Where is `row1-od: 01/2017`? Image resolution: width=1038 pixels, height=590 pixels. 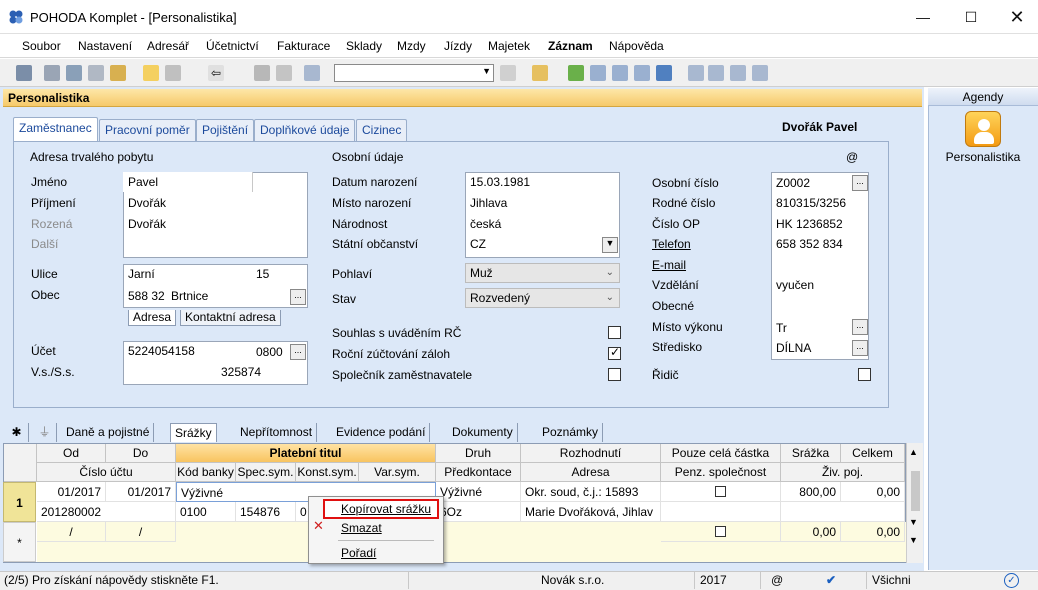
row1-od: 01/2017 is located at coordinates (71, 492).